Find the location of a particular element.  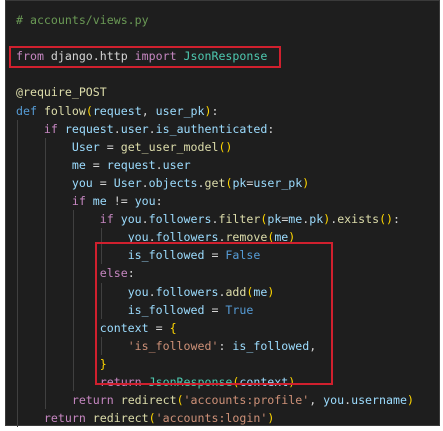

code-line: is_followed = True is located at coordinates (135, 310).